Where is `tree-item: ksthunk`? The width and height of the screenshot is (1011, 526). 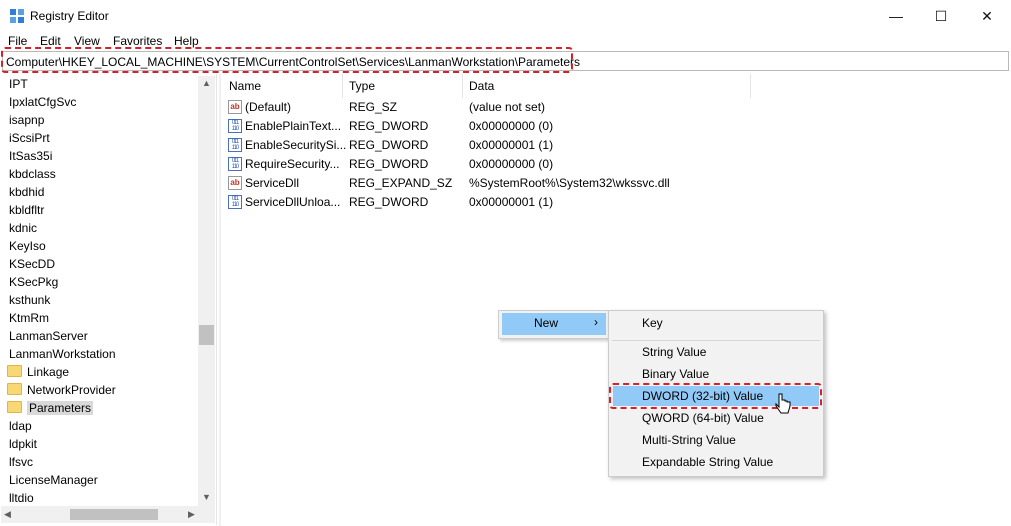 tree-item: ksthunk is located at coordinates (29, 300).